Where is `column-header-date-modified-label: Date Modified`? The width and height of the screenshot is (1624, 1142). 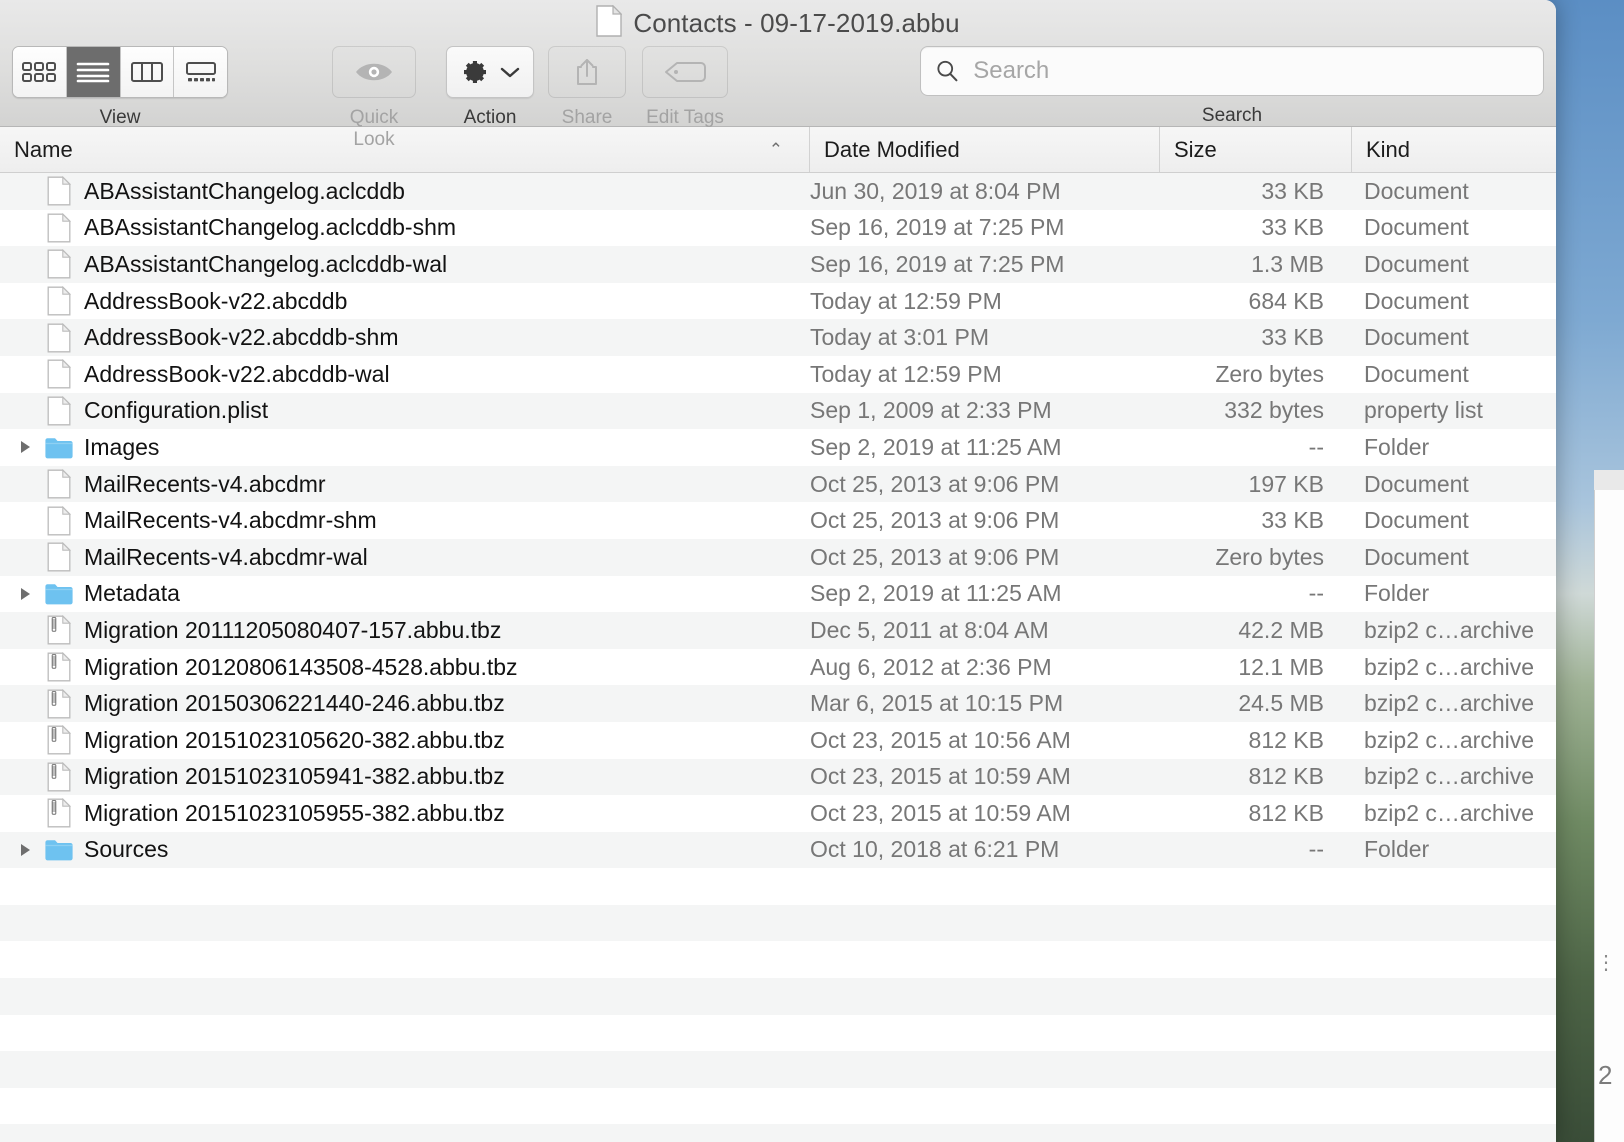
column-header-date-modified-label: Date Modified is located at coordinates (892, 149).